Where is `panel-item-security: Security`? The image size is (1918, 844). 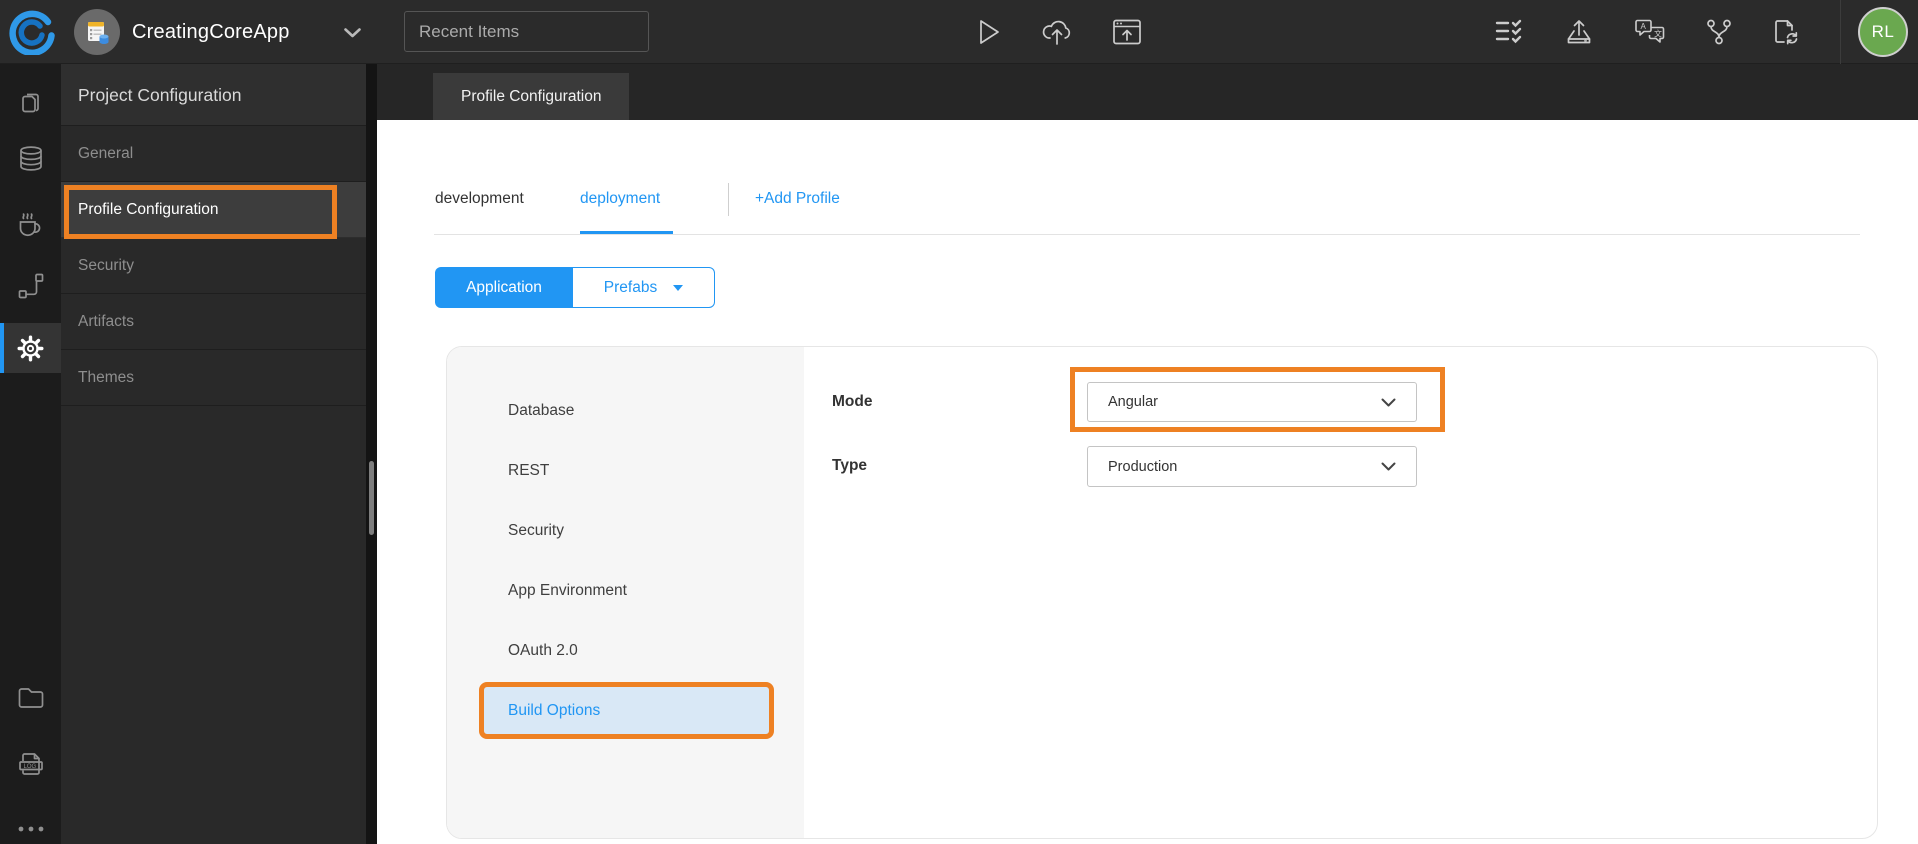 panel-item-security: Security is located at coordinates (625, 531).